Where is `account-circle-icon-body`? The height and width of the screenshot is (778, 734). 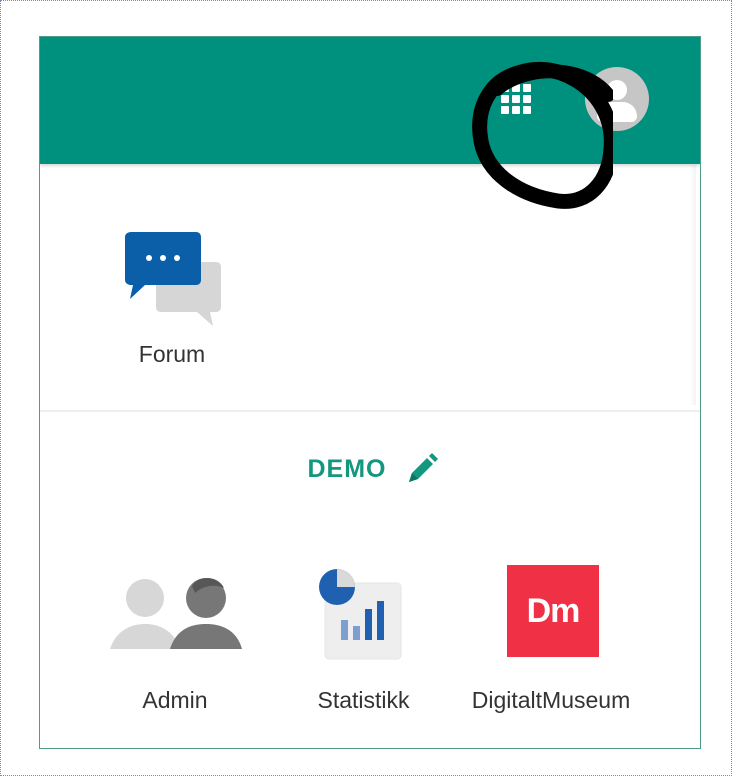 account-circle-icon-body is located at coordinates (617, 112).